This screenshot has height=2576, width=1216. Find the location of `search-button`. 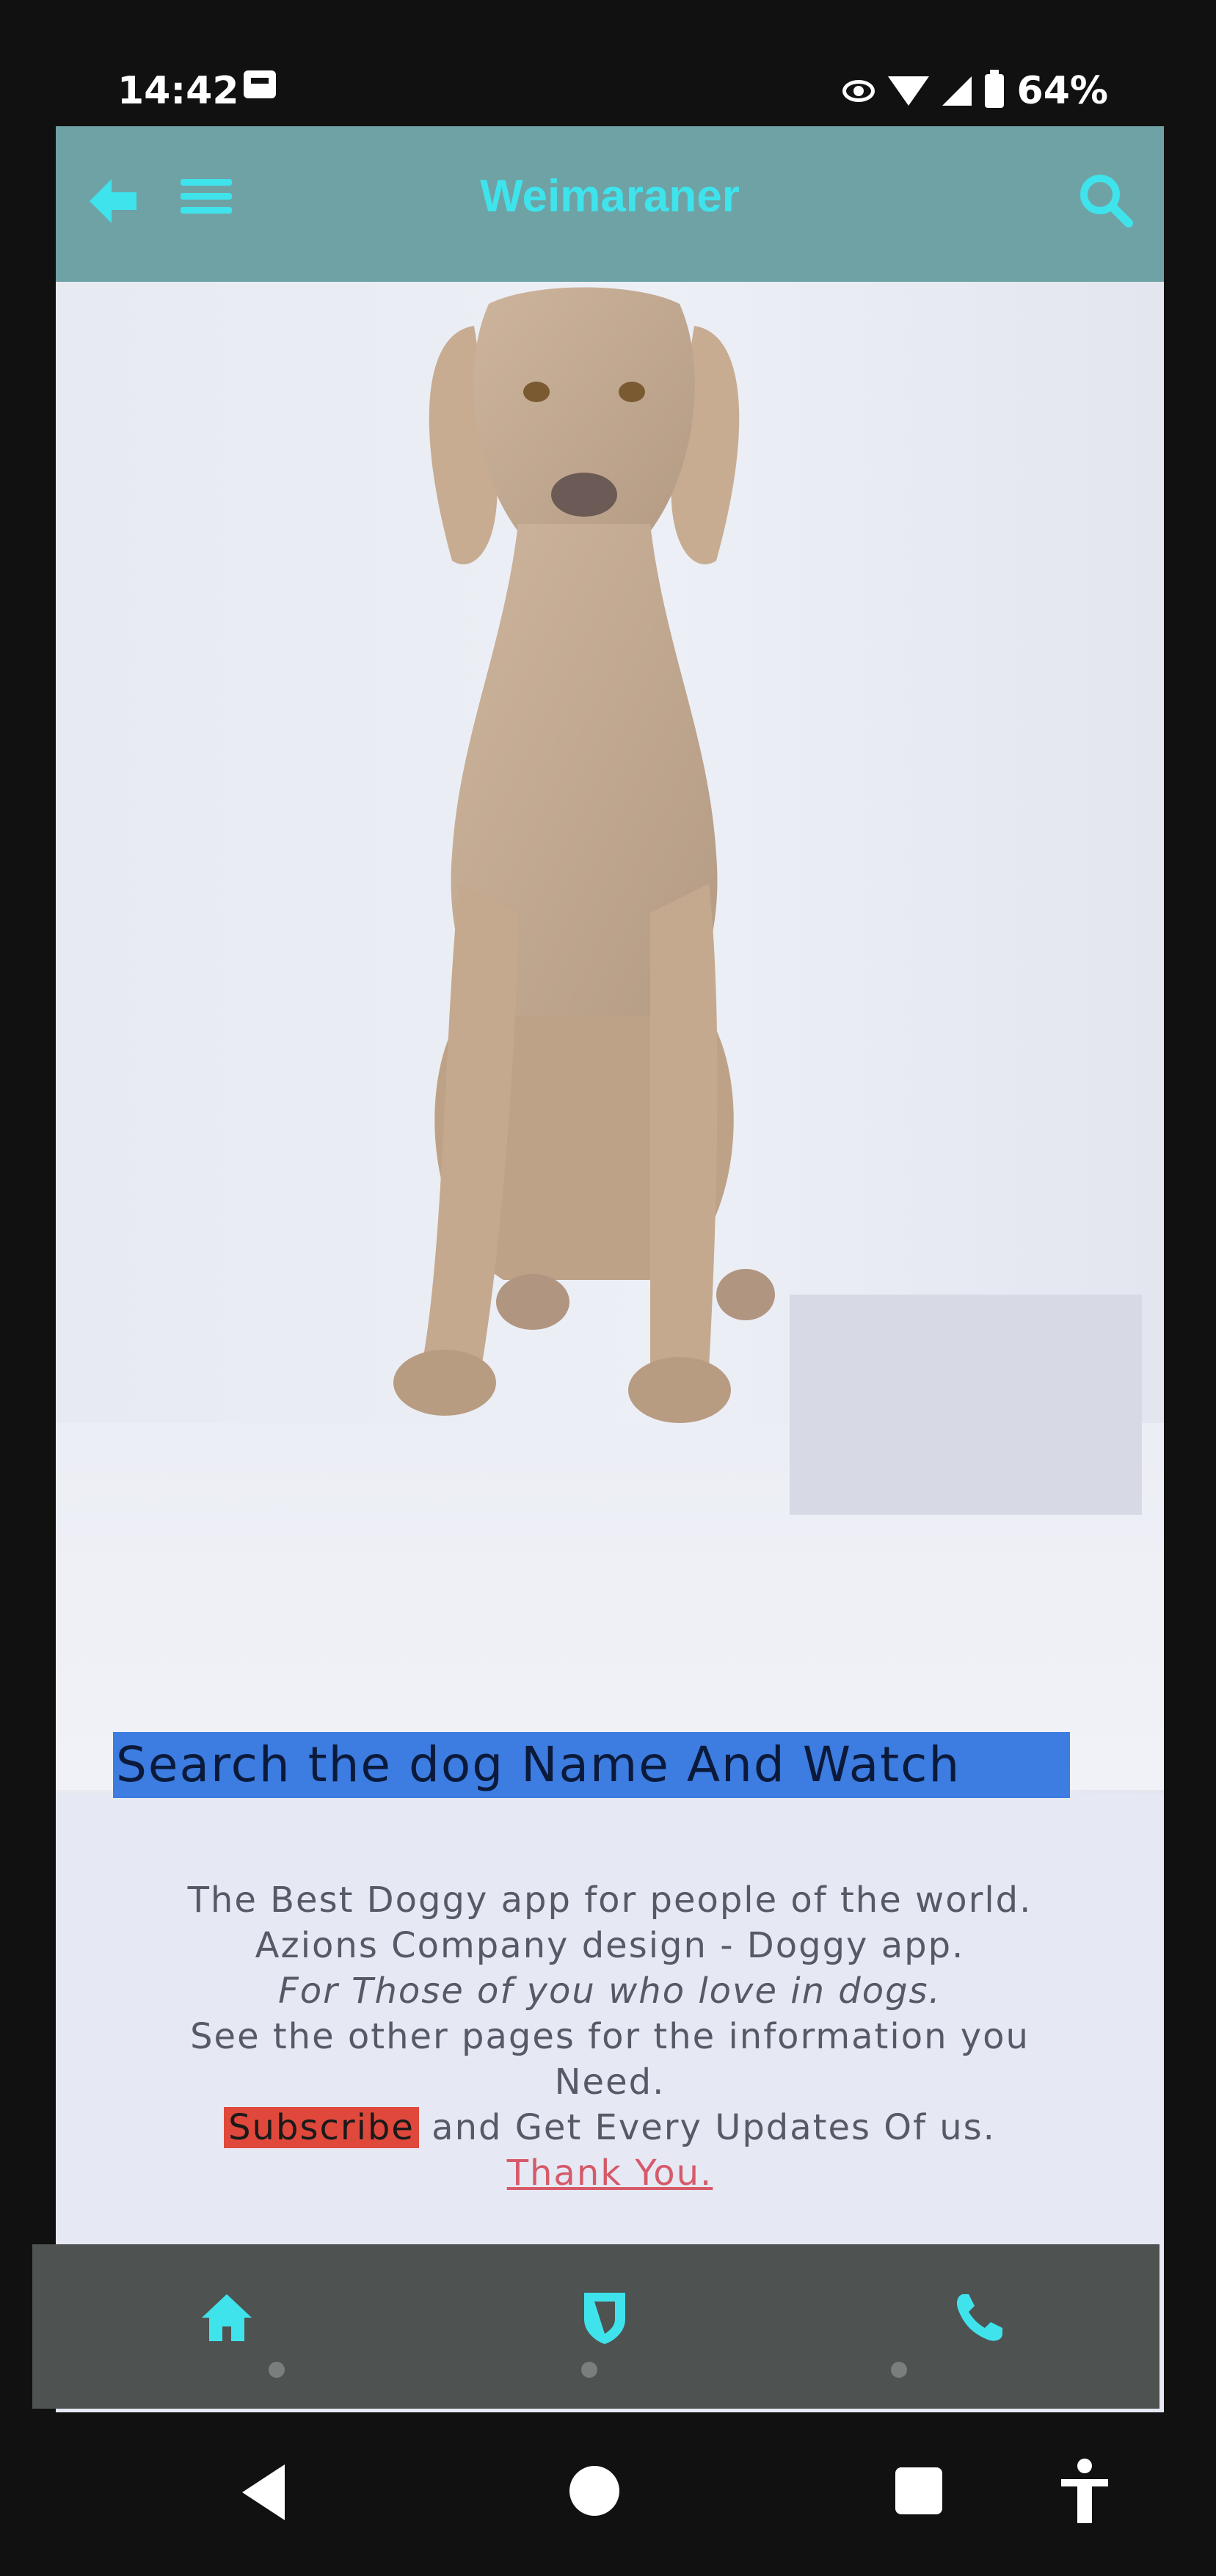

search-button is located at coordinates (1105, 199).